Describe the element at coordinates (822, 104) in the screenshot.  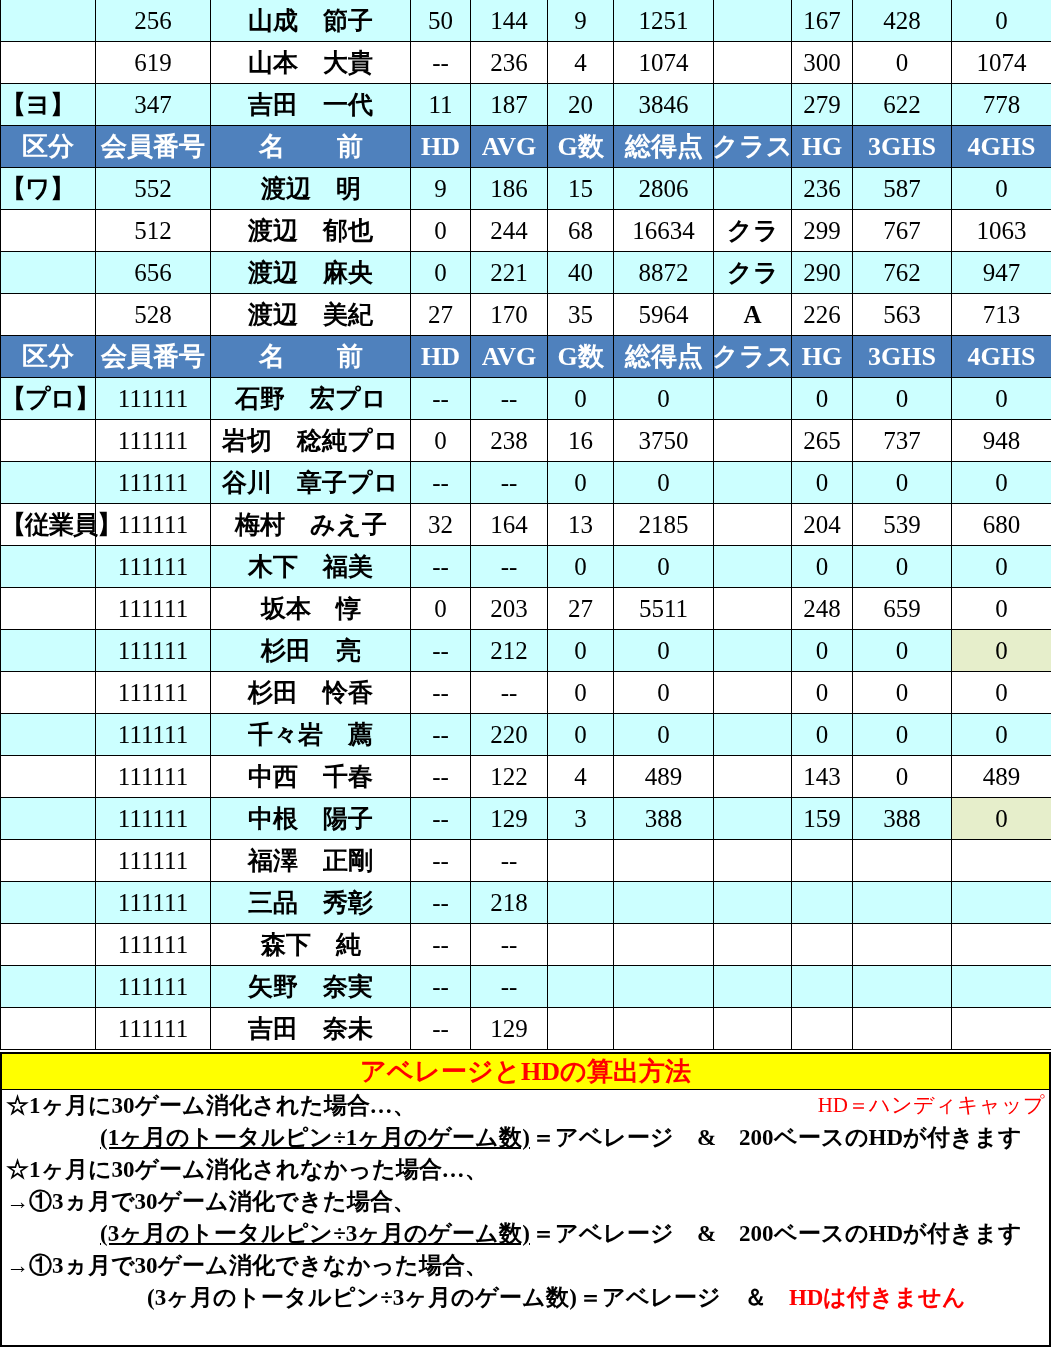
I see `table-cell-text: 279` at that location.